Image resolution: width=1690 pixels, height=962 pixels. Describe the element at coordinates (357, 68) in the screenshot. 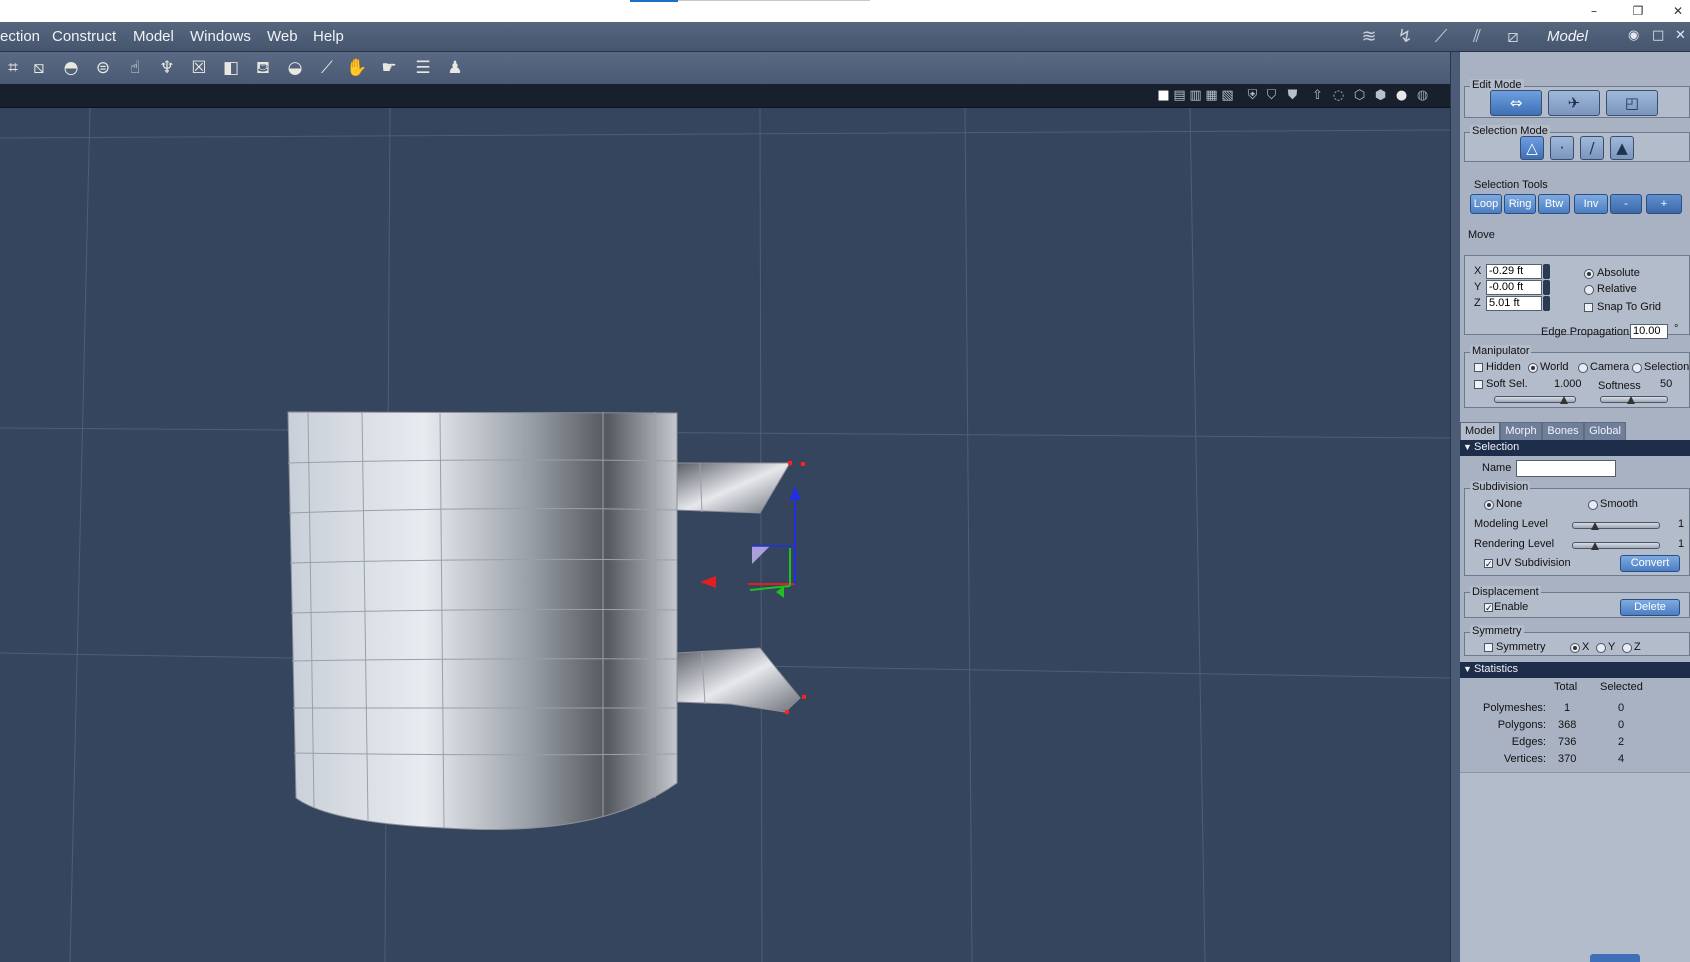

I see `hand-move-icon: ✋` at that location.